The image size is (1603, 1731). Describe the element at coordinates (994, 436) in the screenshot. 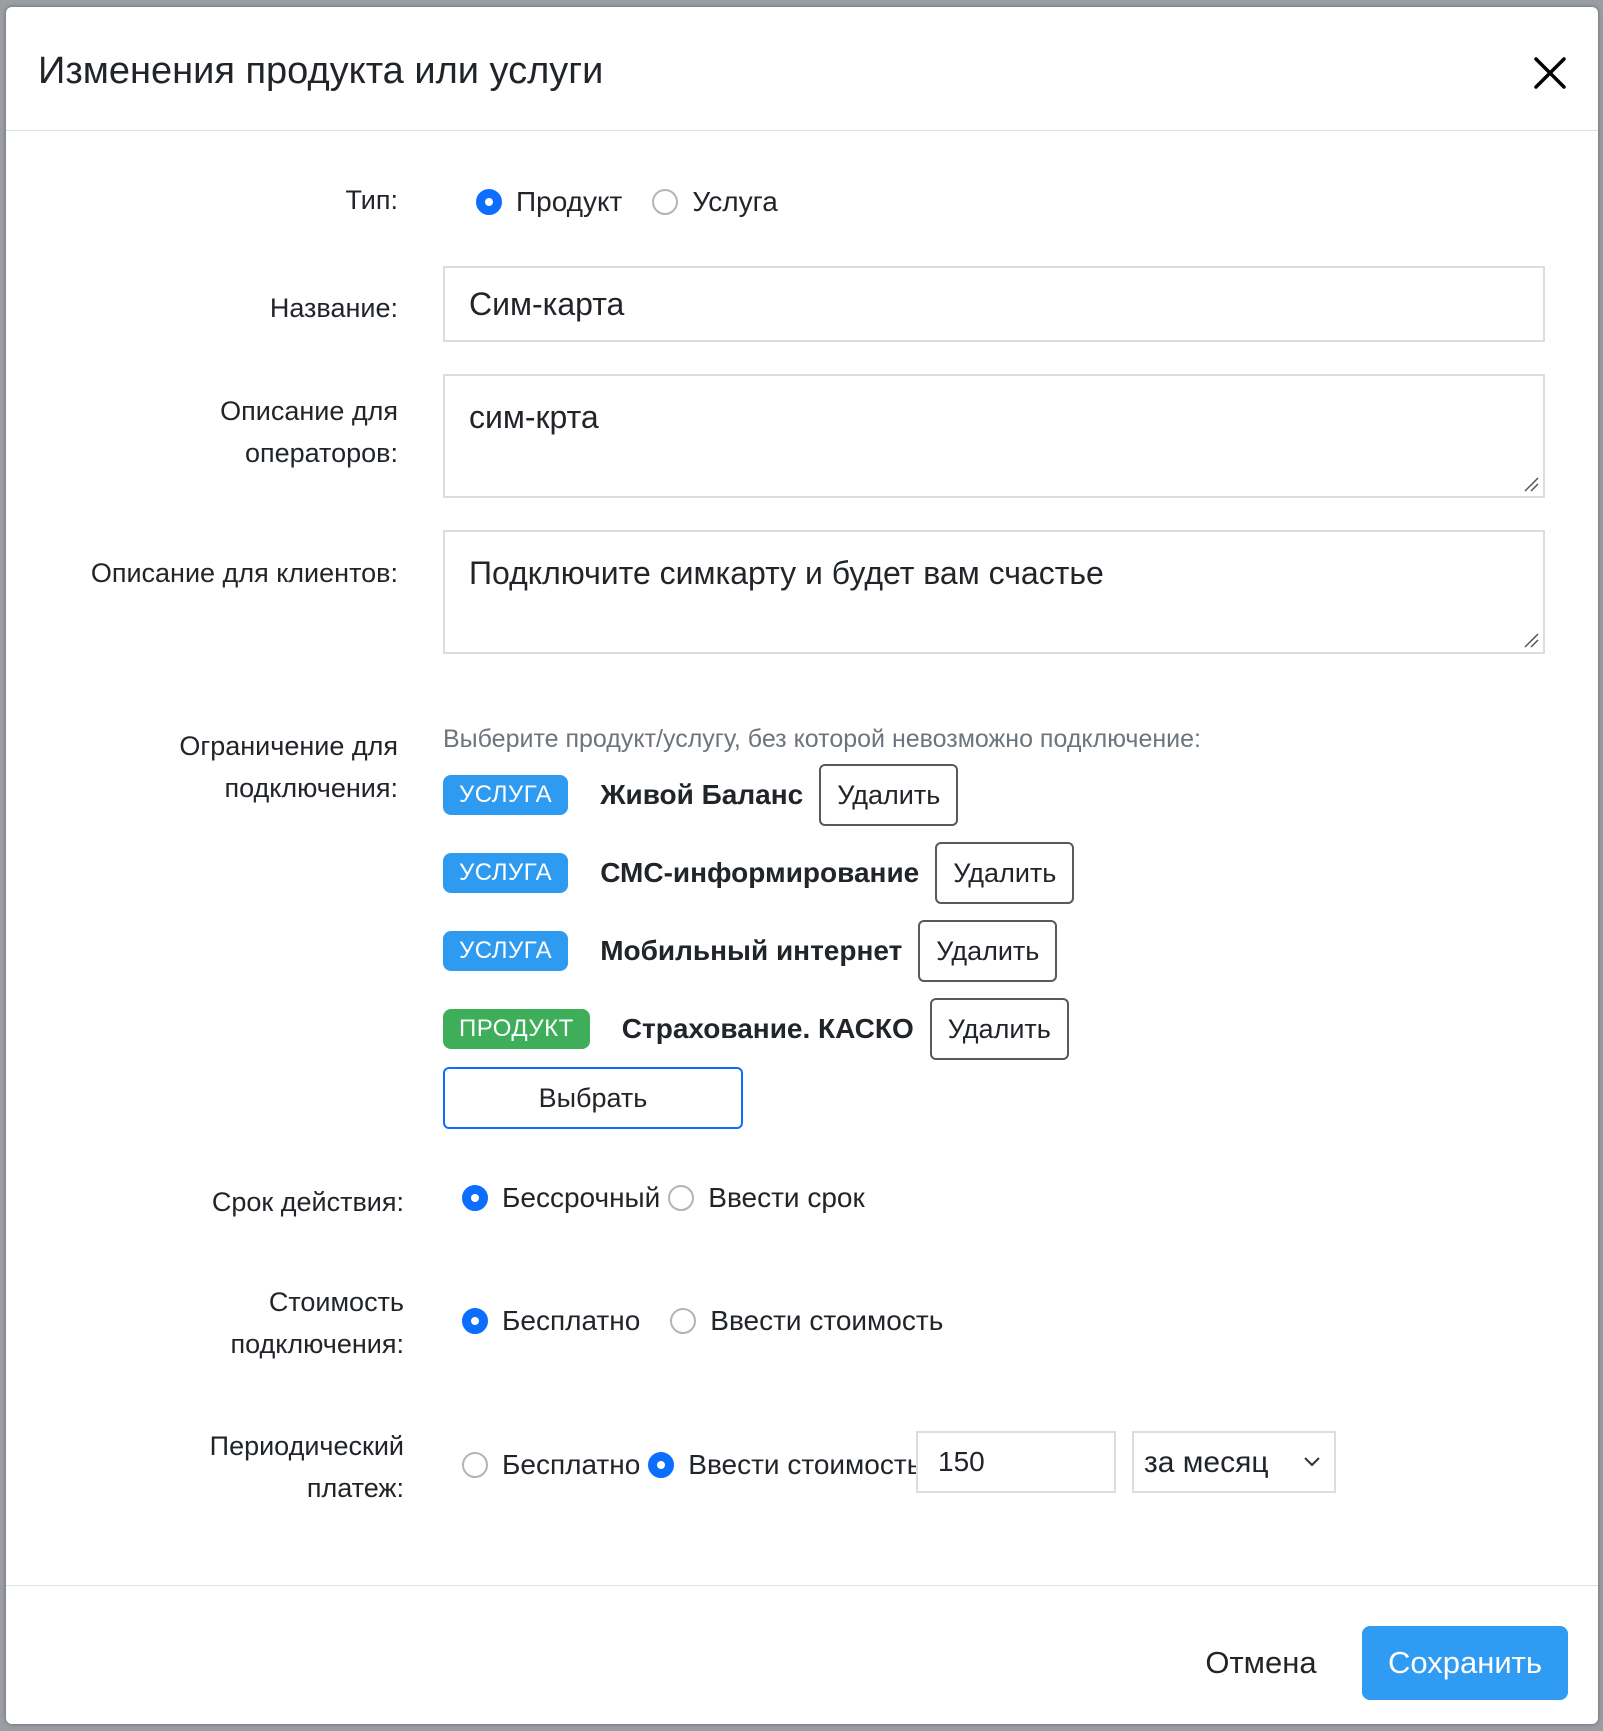

I see `operator-description-textarea: сим-крта` at that location.